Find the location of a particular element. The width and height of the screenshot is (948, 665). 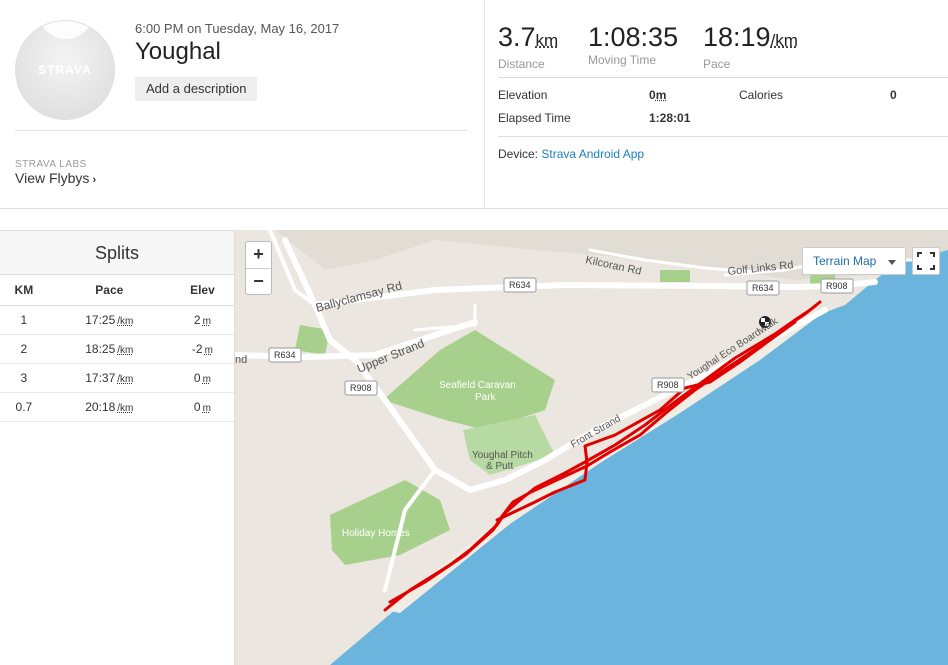

add-description-button: Add a description is located at coordinates (196, 89).